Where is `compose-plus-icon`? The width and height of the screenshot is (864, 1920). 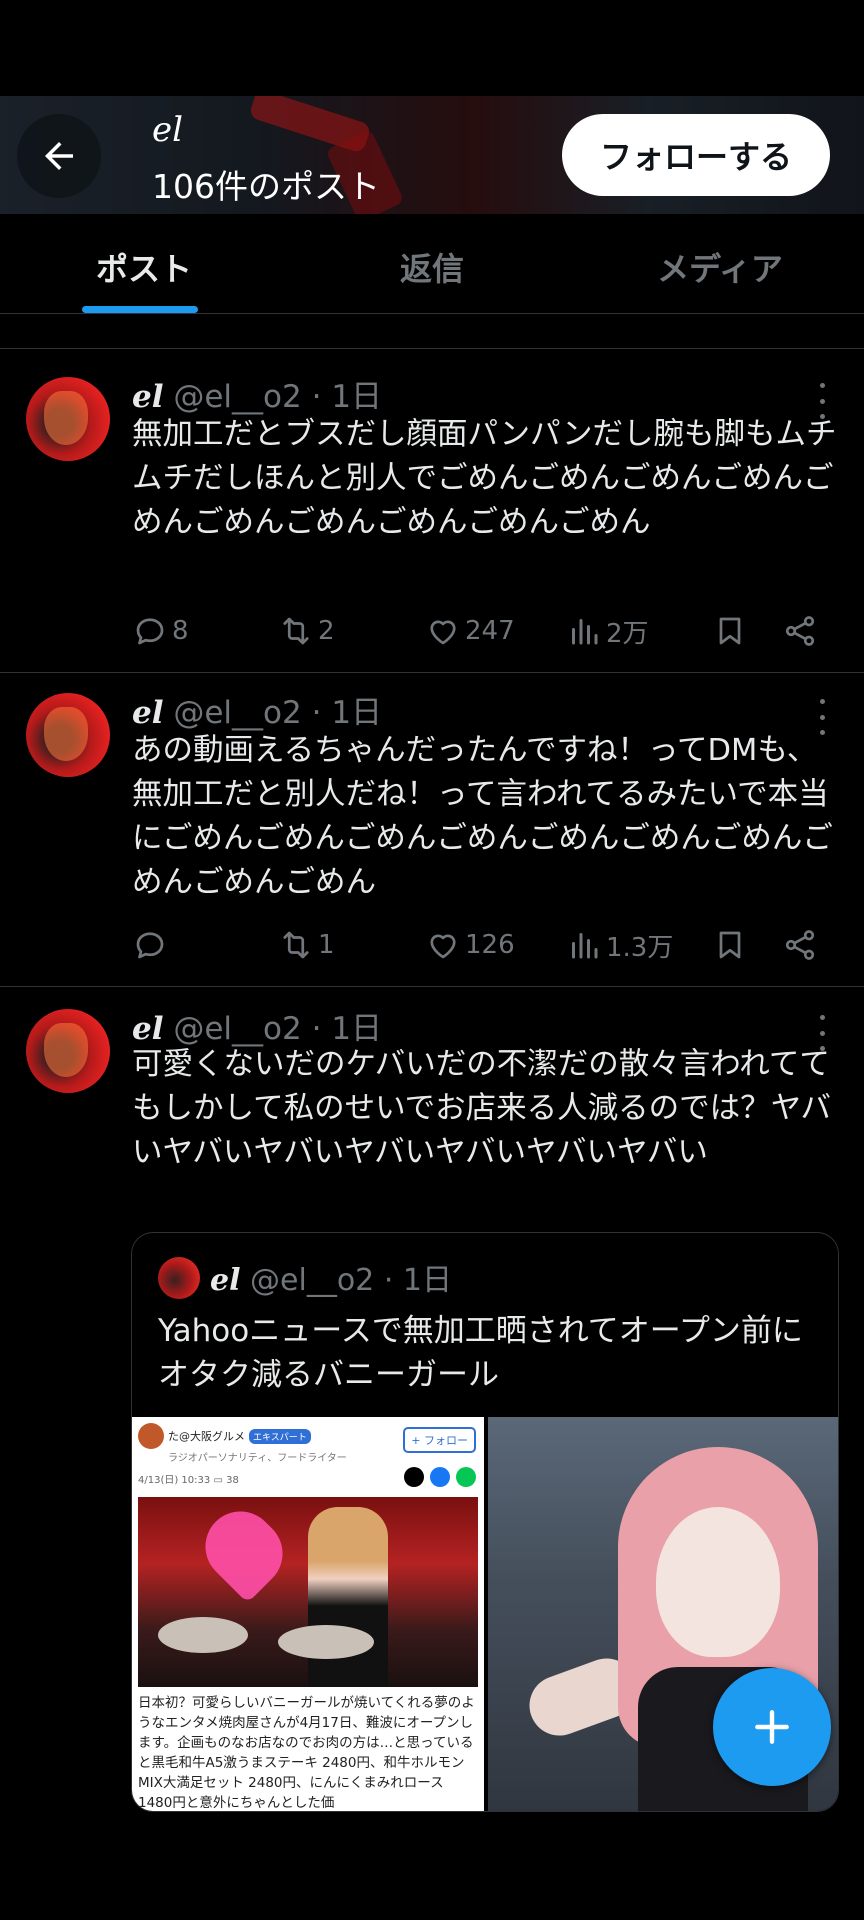
compose-plus-icon is located at coordinates (772, 1727).